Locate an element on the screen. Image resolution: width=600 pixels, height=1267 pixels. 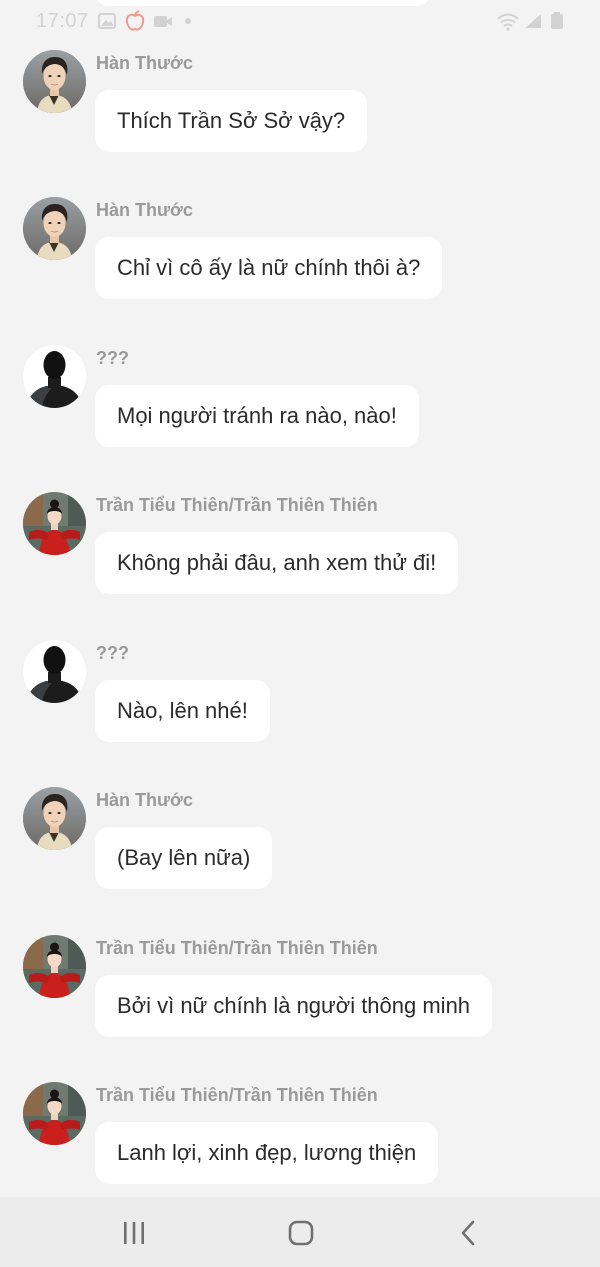
chat-message: ??? Nào, lên nhé! is located at coordinates (300, 695).